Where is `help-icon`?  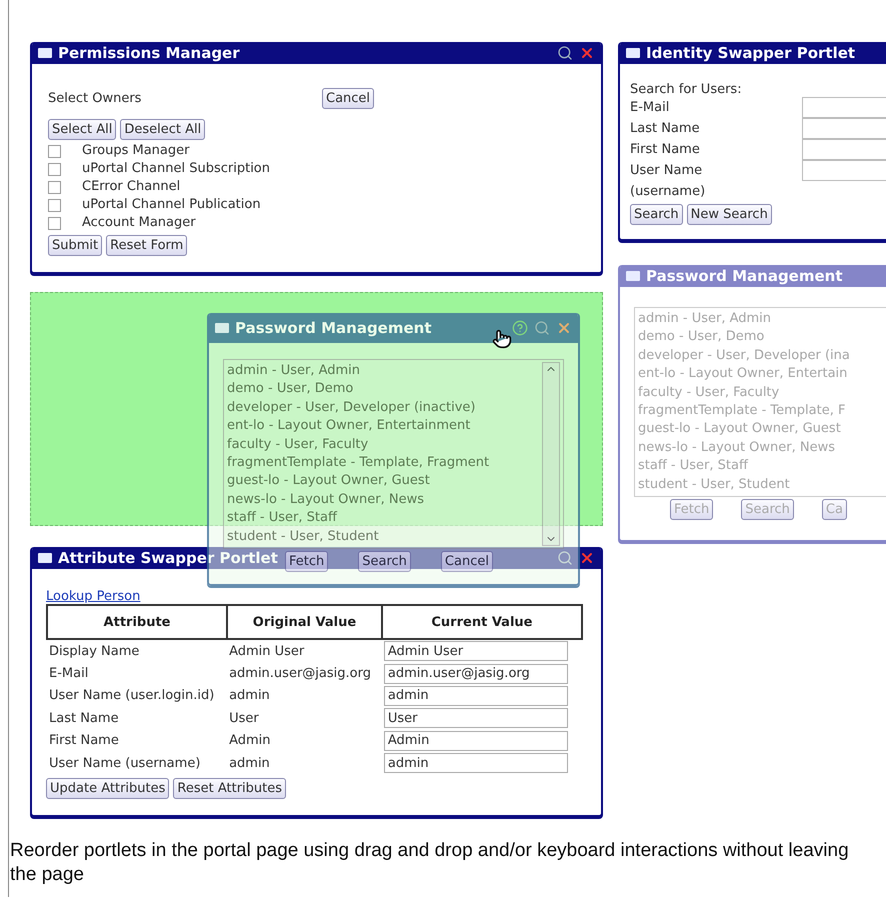
help-icon is located at coordinates (520, 328).